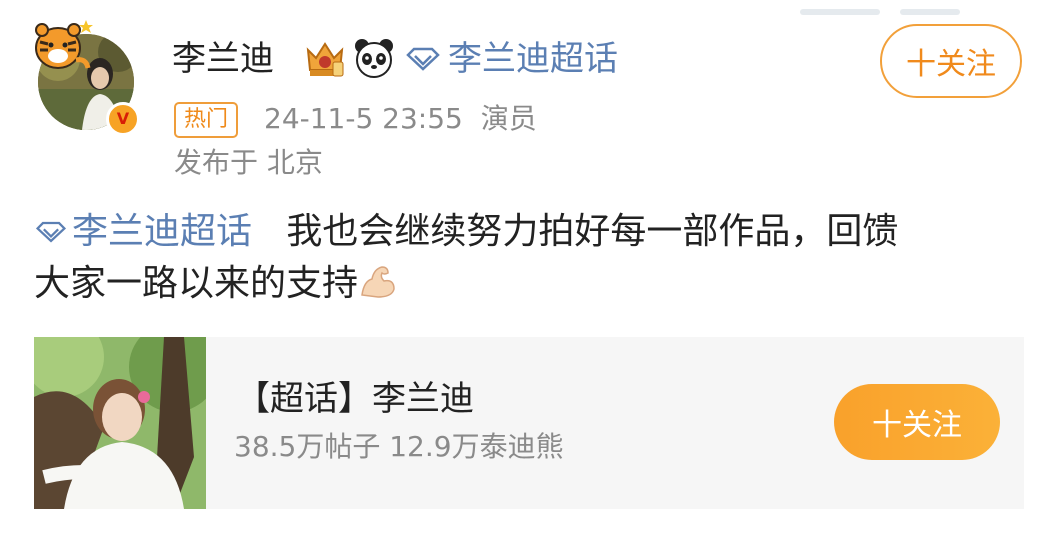 The height and width of the screenshot is (537, 1056). I want to click on card-title: 【超话】李兰迪, so click(355, 399).